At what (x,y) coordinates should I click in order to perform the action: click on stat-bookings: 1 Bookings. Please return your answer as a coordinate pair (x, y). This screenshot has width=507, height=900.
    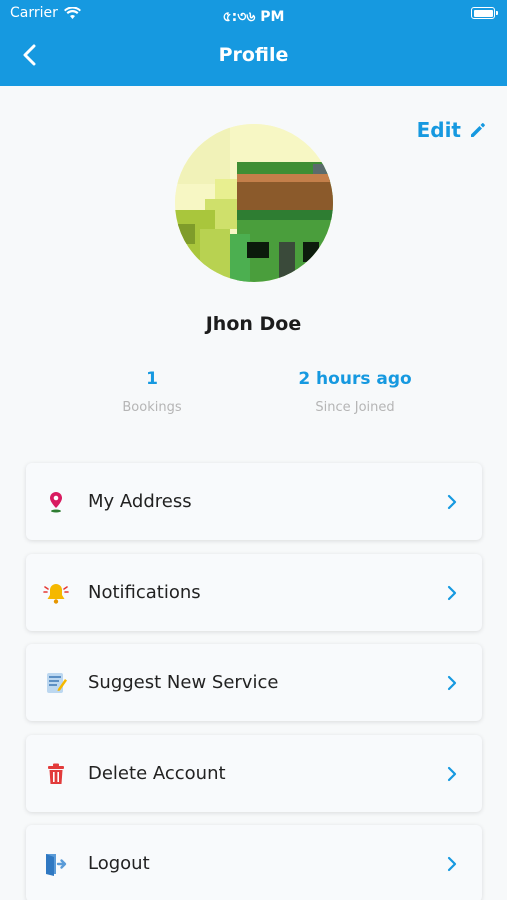
    Looking at the image, I should click on (152, 392).